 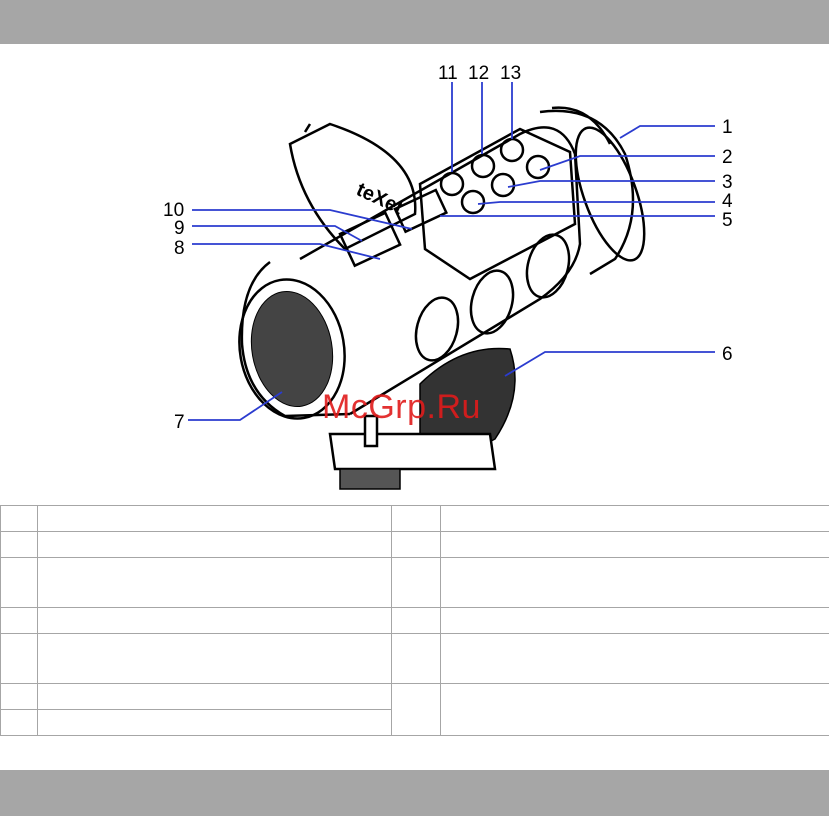 What do you see at coordinates (448, 73) in the screenshot?
I see `callout-11: 11` at bounding box center [448, 73].